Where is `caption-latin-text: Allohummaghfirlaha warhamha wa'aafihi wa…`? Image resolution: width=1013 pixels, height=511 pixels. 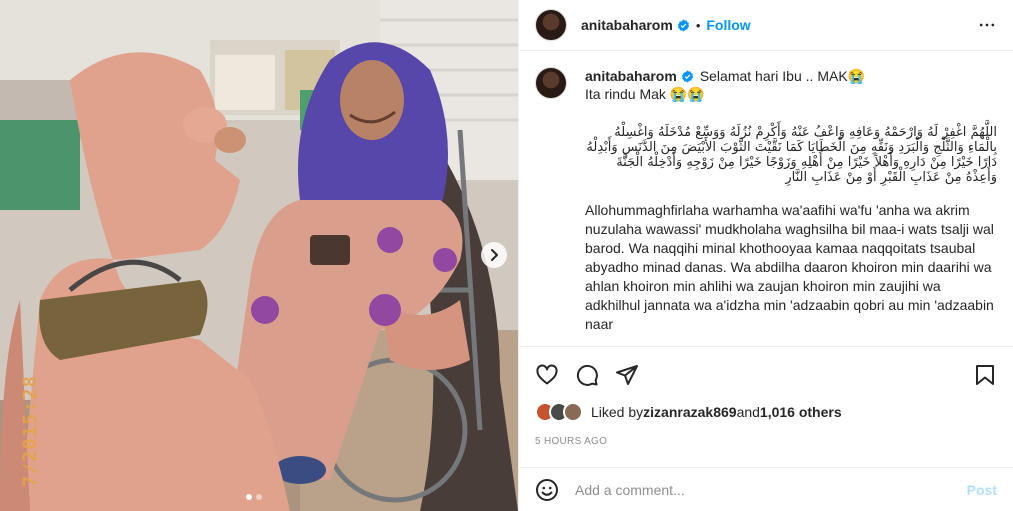 caption-latin-text: Allohummaghfirlaha warhamha wa'aafihi wa… is located at coordinates (789, 267).